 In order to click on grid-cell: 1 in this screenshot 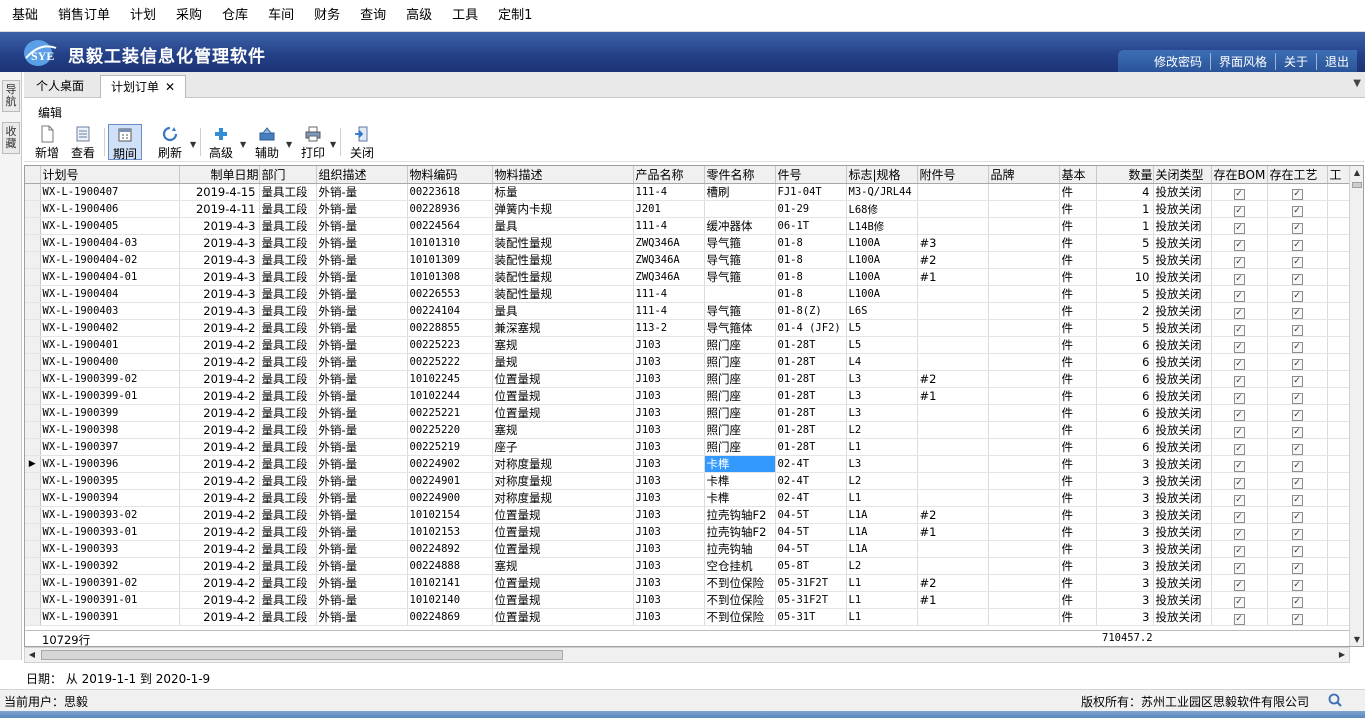, I will do `click(1125, 209)`.